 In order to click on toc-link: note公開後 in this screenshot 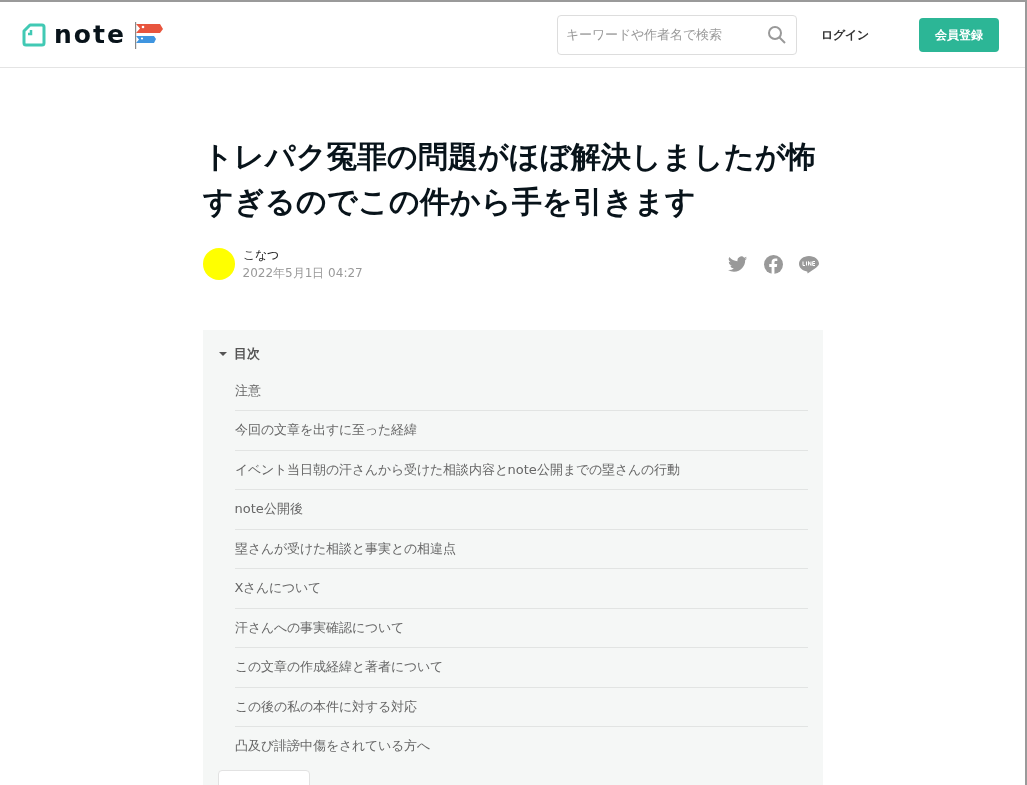, I will do `click(521, 510)`.